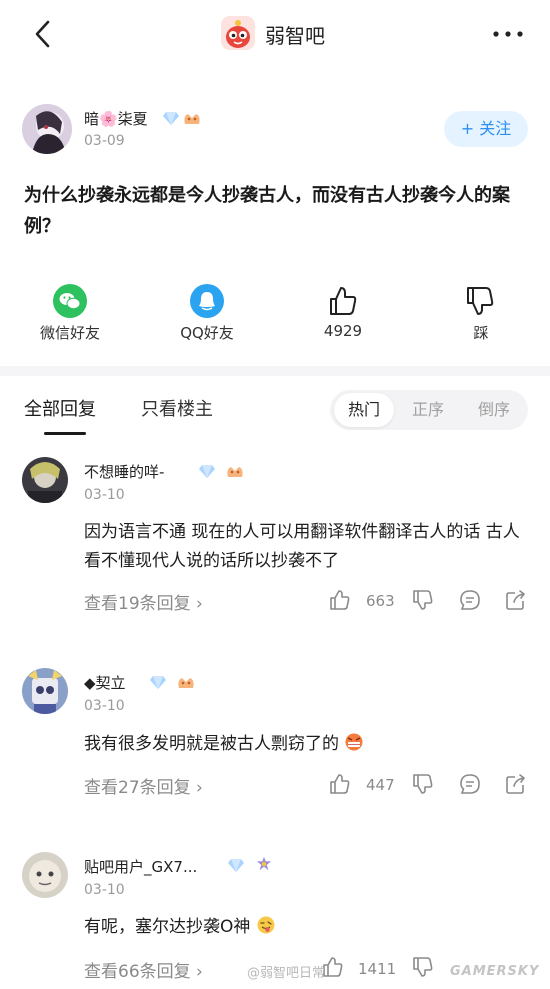 The image size is (550, 989). I want to click on sort-asc: 正序, so click(428, 410).